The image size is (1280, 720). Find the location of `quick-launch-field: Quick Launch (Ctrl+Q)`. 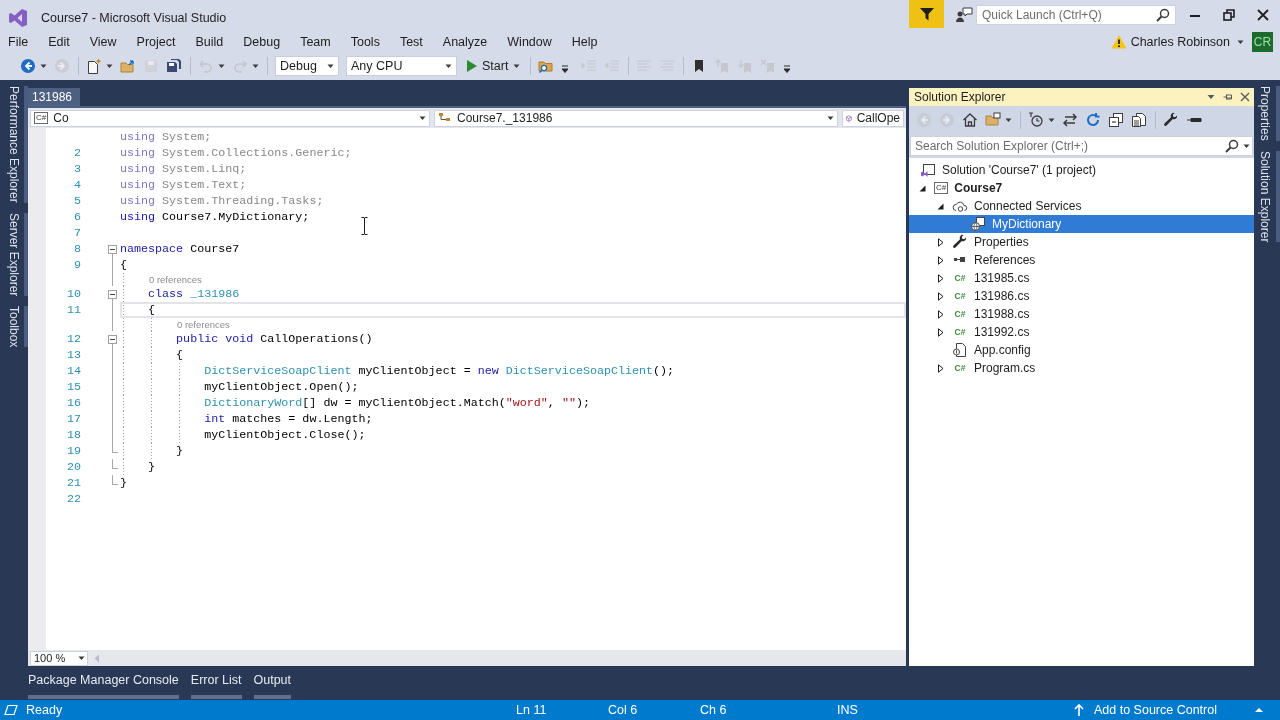

quick-launch-field: Quick Launch (Ctrl+Q) is located at coordinates (1076, 15).